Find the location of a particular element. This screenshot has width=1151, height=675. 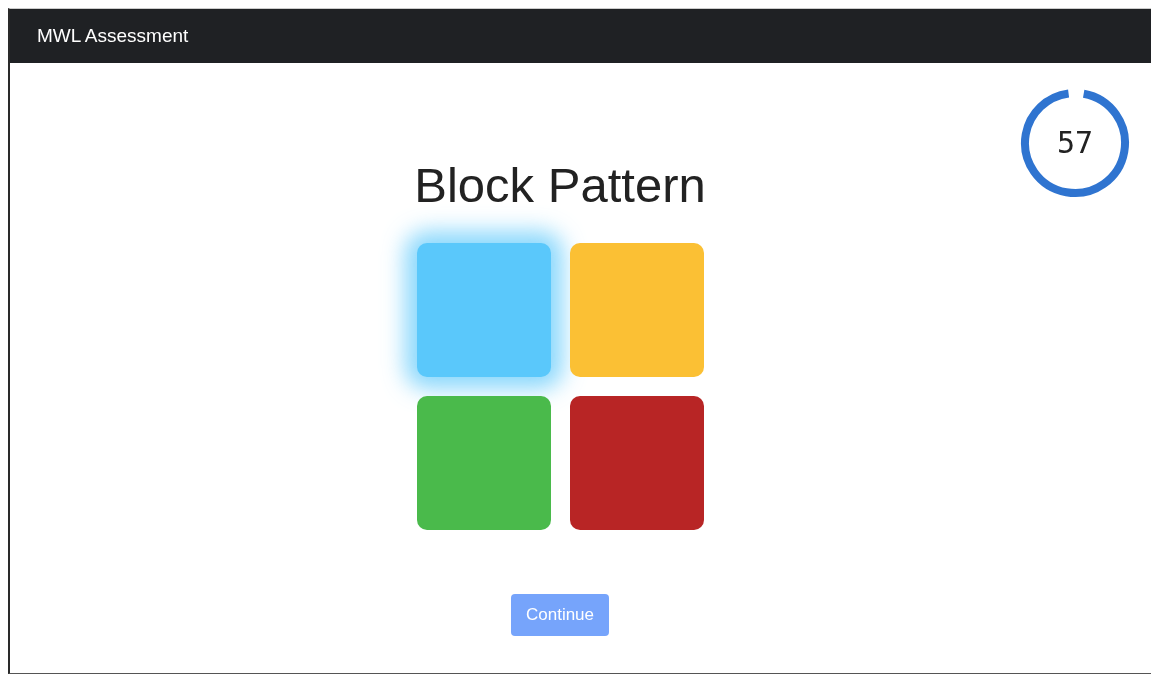

heading: Block Pattern is located at coordinates (560, 185).